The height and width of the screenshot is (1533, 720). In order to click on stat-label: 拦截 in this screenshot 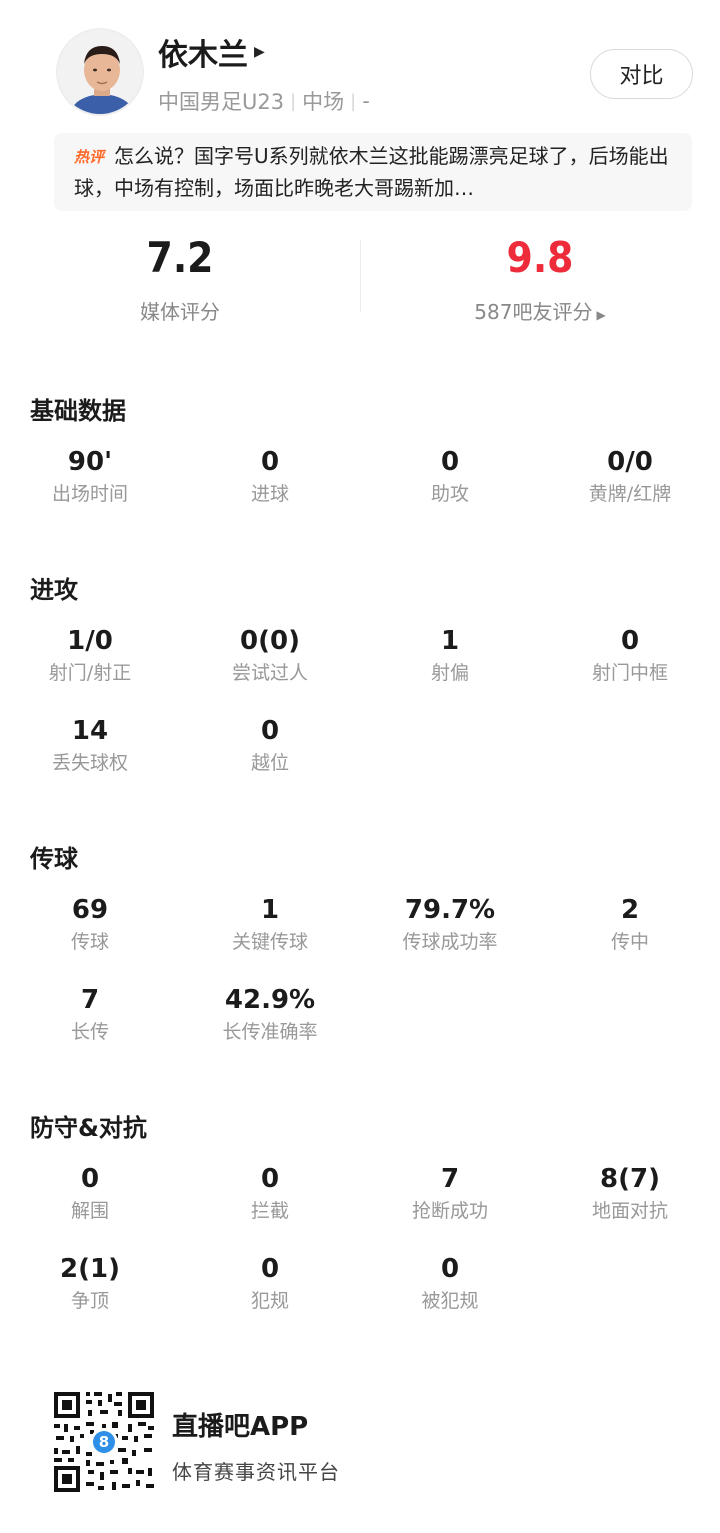, I will do `click(269, 1211)`.